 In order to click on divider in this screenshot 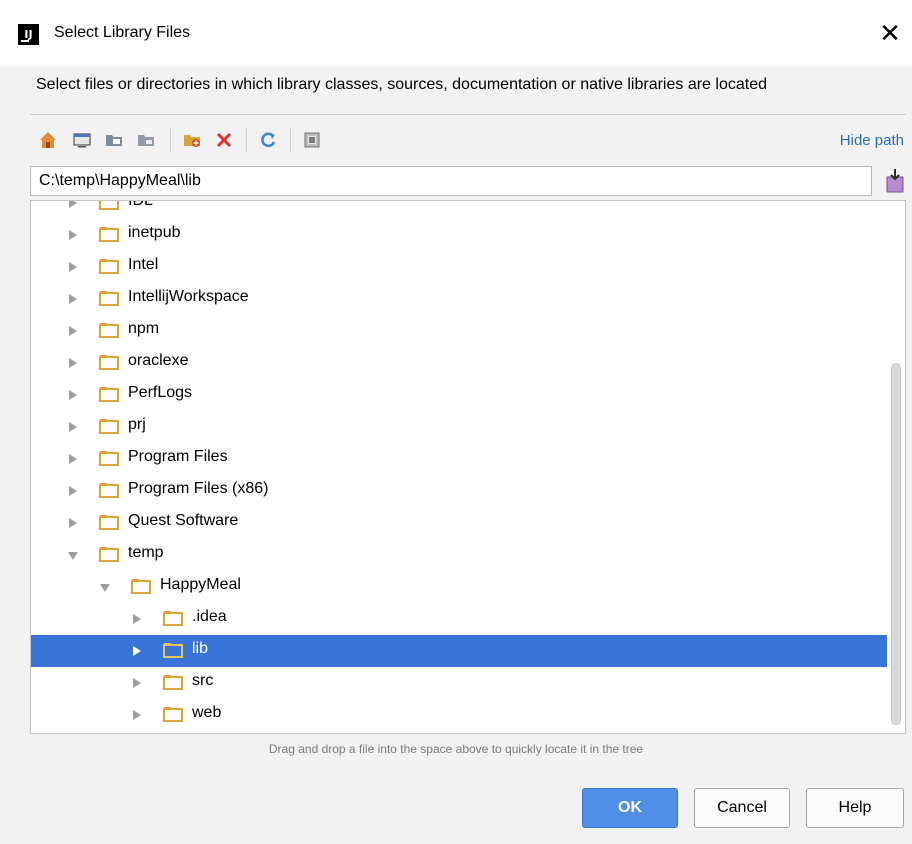, I will do `click(468, 114)`.